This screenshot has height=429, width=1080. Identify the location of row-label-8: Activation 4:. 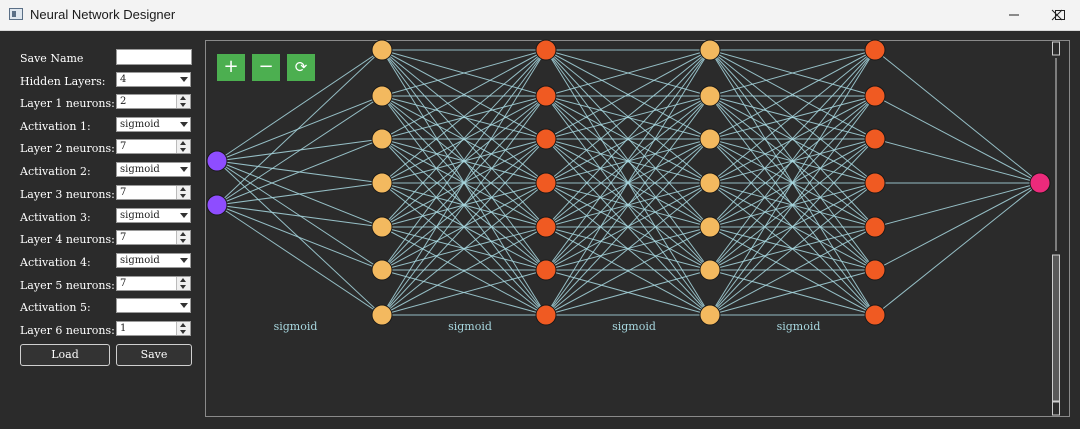
(55, 262).